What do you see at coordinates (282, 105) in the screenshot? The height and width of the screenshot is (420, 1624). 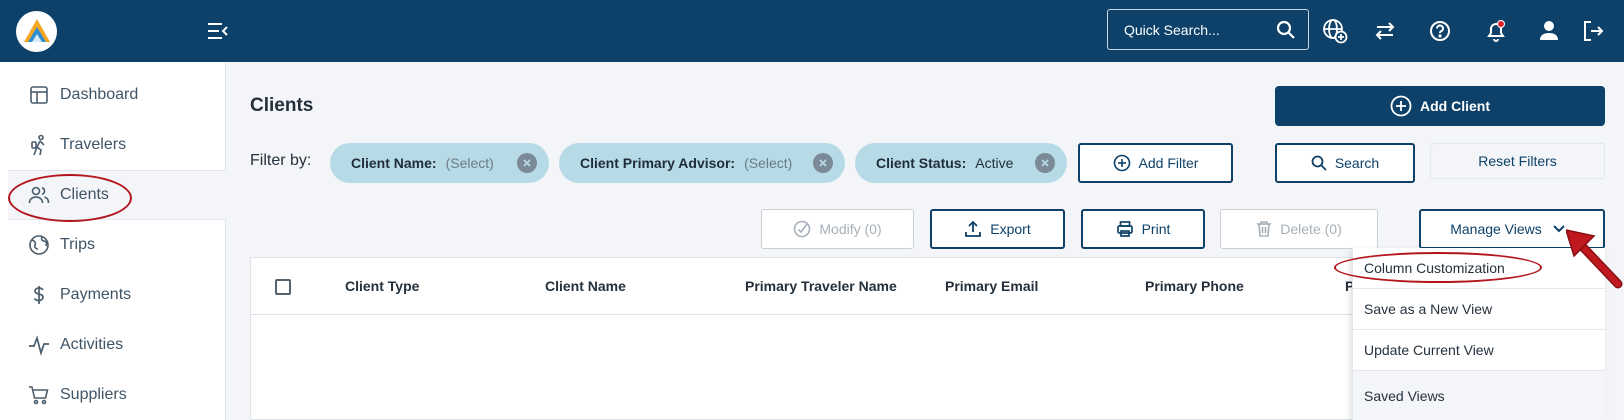 I see `page-title: Clients` at bounding box center [282, 105].